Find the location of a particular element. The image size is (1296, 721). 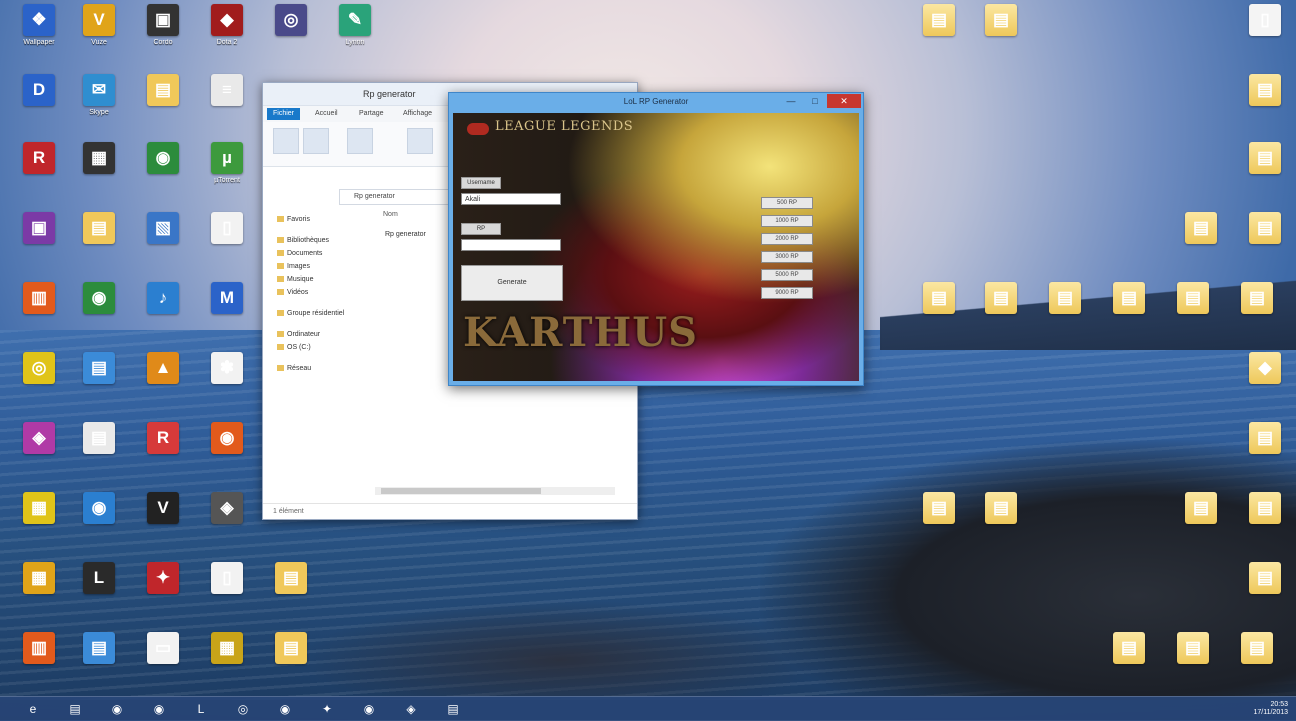

nav-ordinateur: Ordinateur is located at coordinates (352, 334).